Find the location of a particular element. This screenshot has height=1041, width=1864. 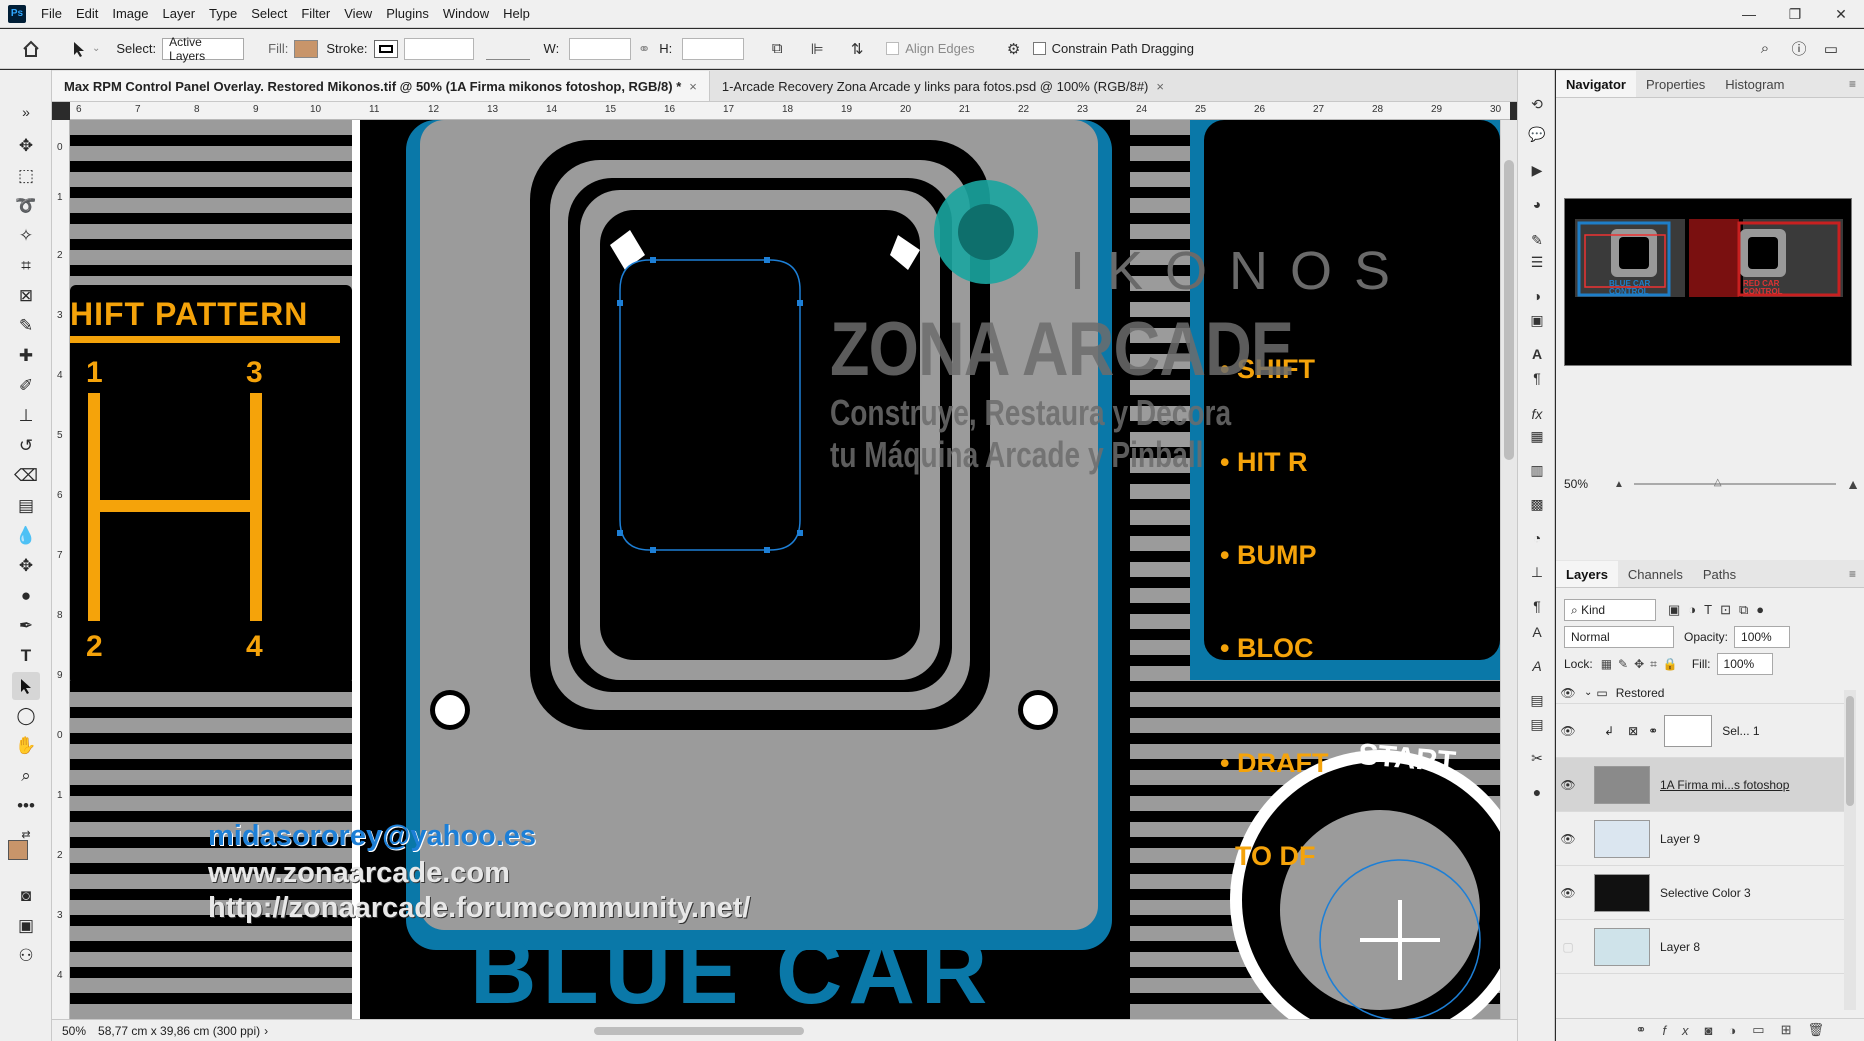

path-arrangement-icon: ⇅ is located at coordinates (857, 49).